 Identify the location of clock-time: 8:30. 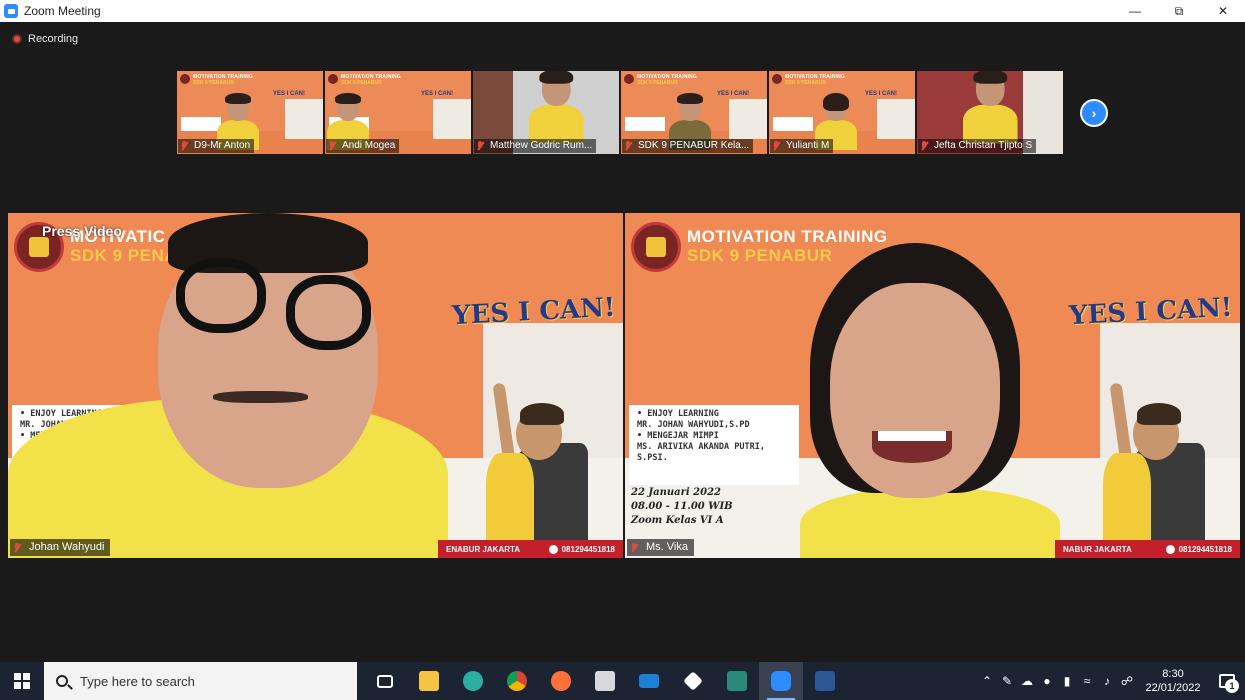
(1173, 674).